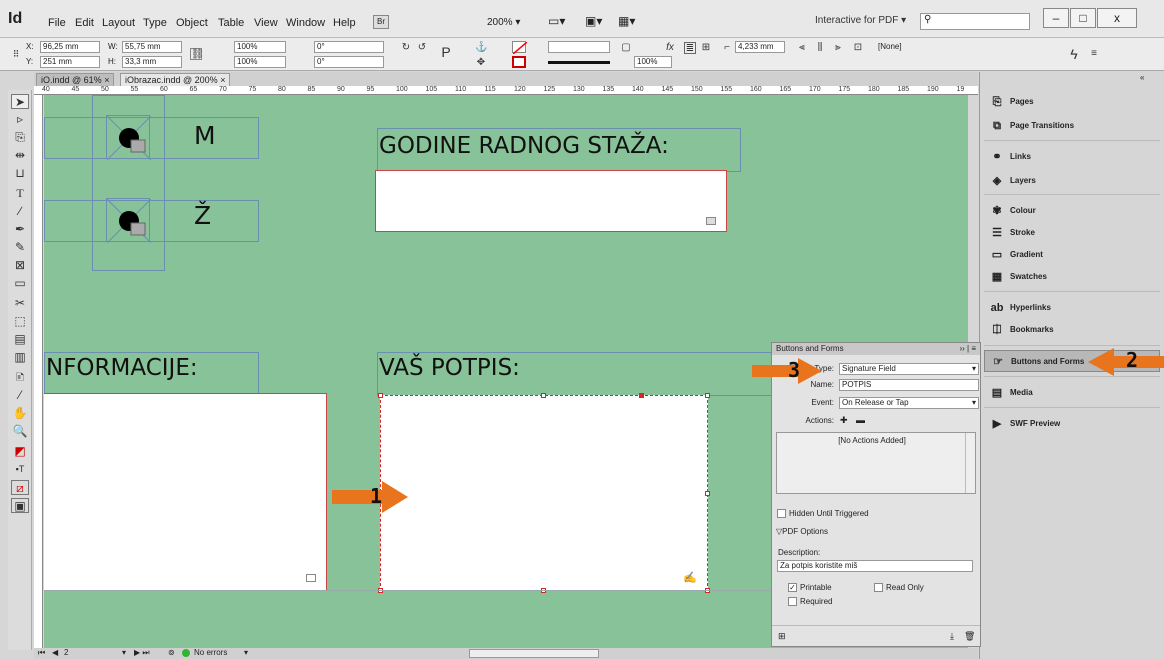 The width and height of the screenshot is (1164, 659). I want to click on direct-selection-tool-icon: ▹, so click(20, 119).